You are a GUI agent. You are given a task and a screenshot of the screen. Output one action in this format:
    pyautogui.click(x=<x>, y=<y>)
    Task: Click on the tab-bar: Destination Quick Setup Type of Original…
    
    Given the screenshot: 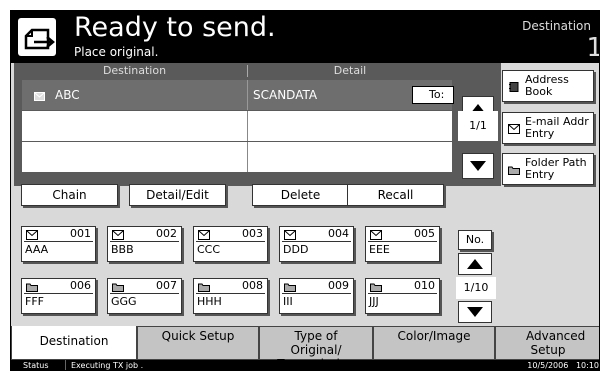 What is the action you would take?
    pyautogui.click(x=305, y=348)
    